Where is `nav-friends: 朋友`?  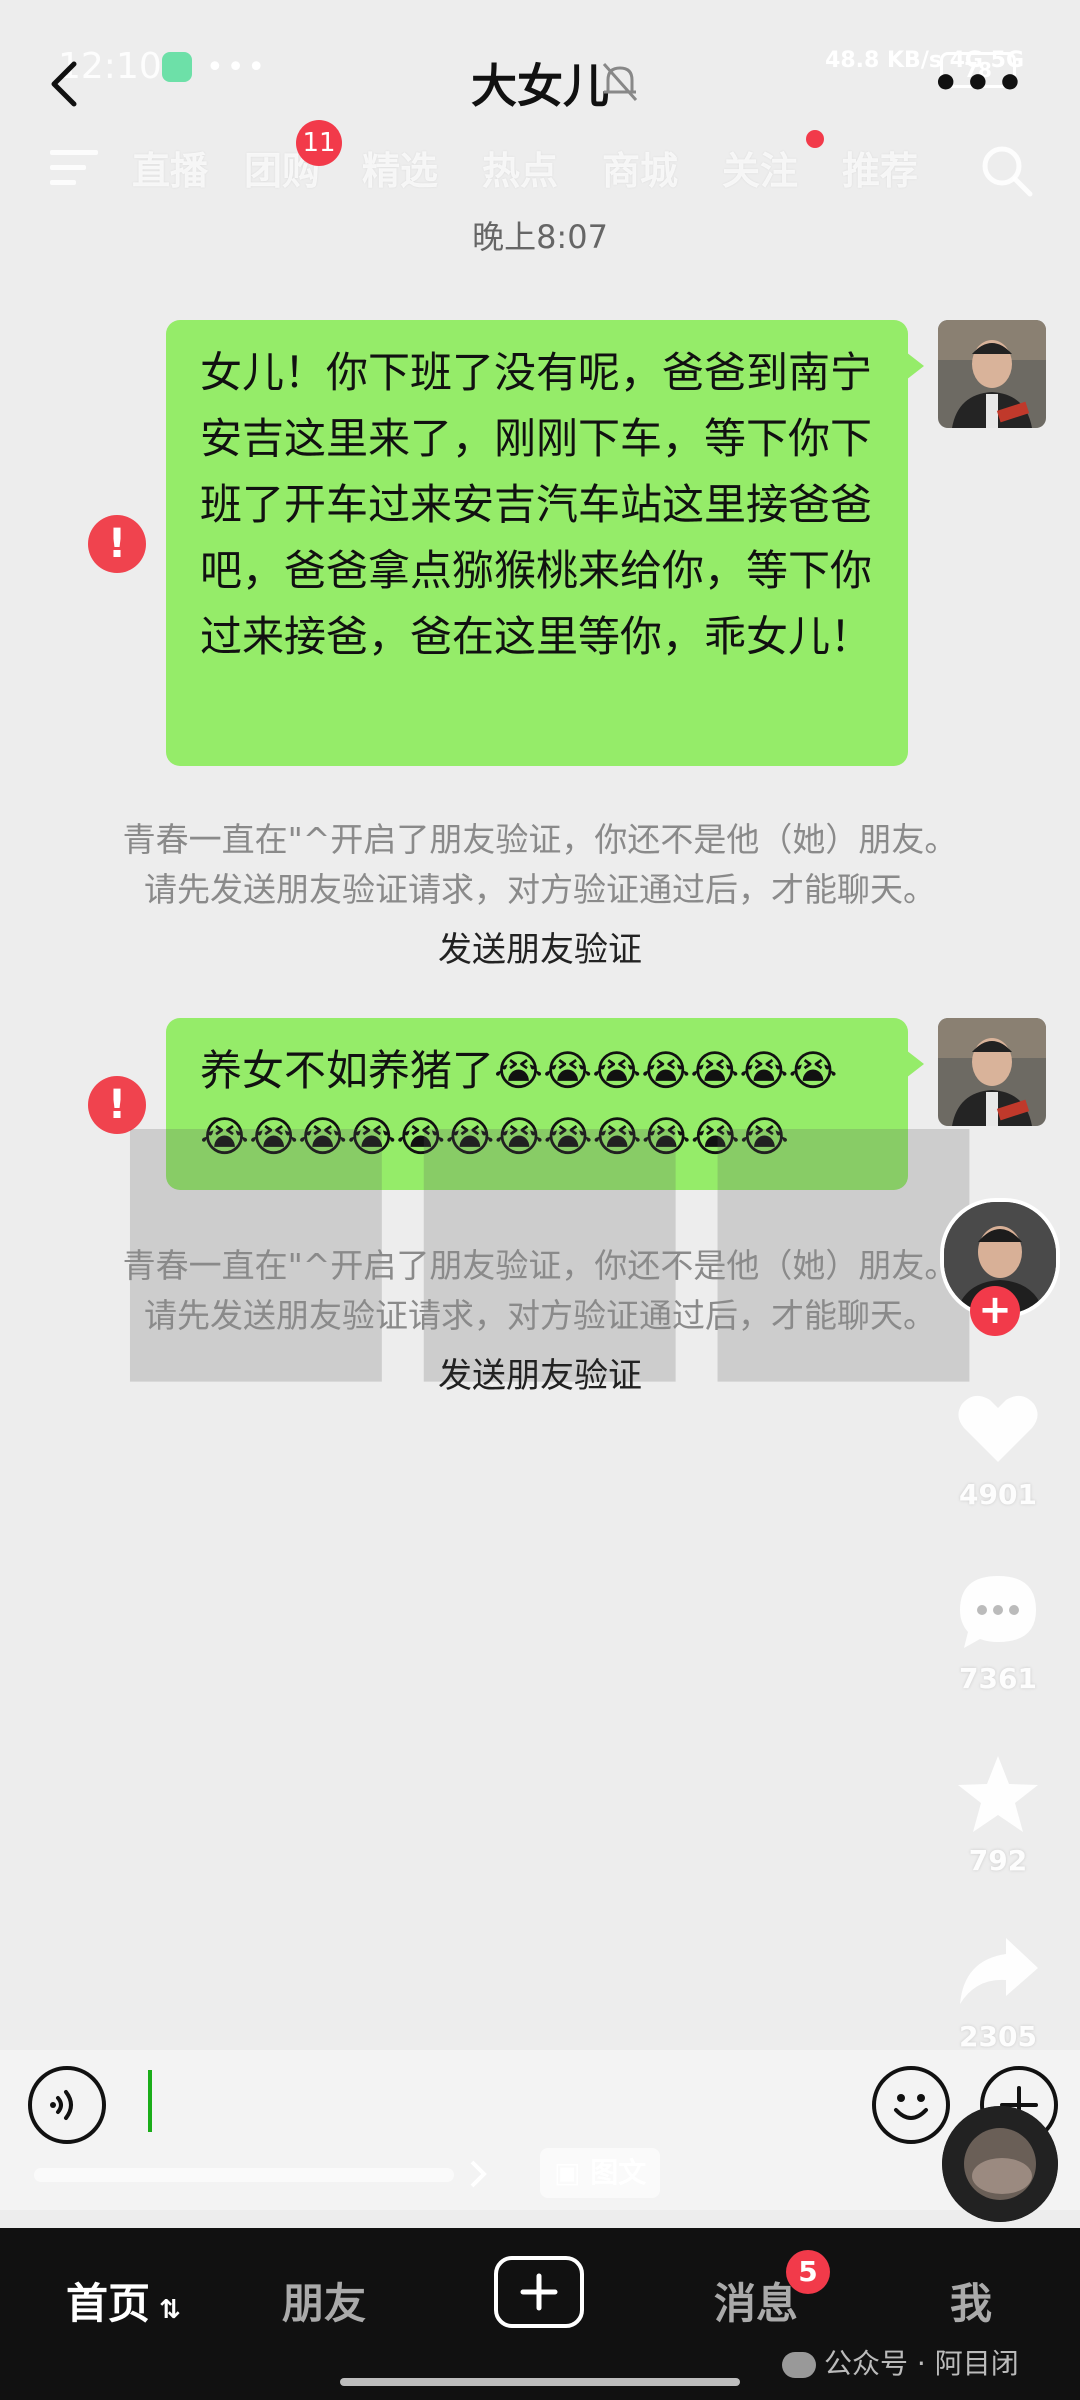 nav-friends: 朋友 is located at coordinates (324, 2300).